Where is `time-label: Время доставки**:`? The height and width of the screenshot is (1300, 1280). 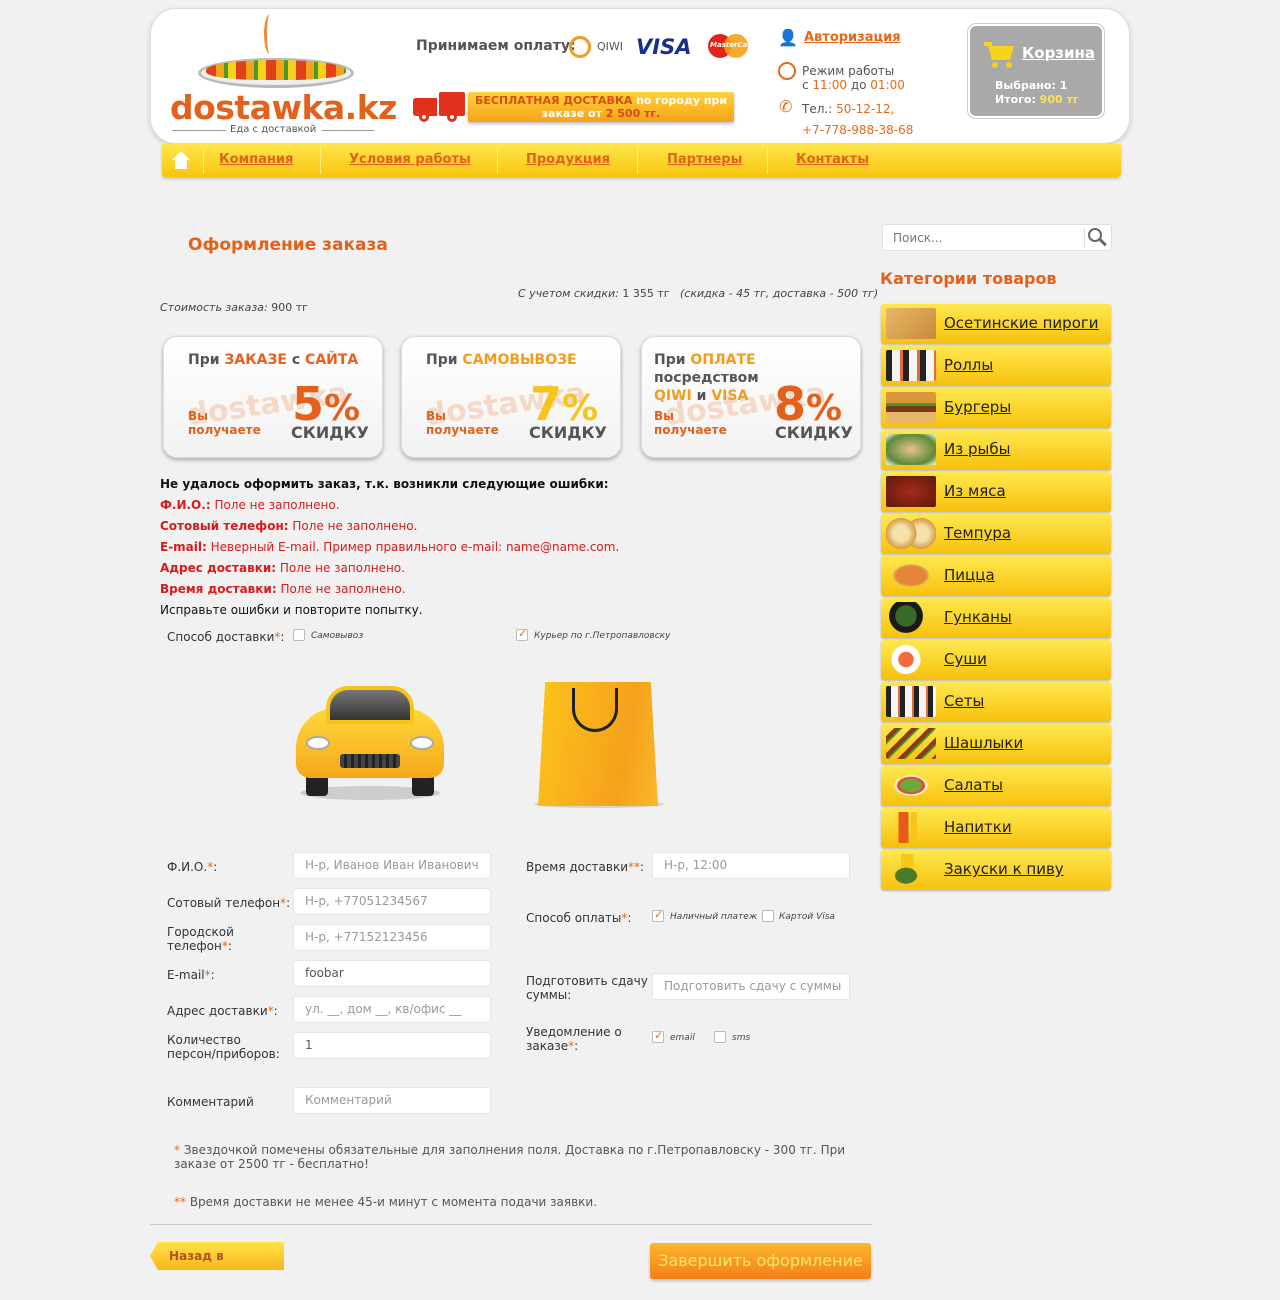 time-label: Время доставки**: is located at coordinates (585, 867).